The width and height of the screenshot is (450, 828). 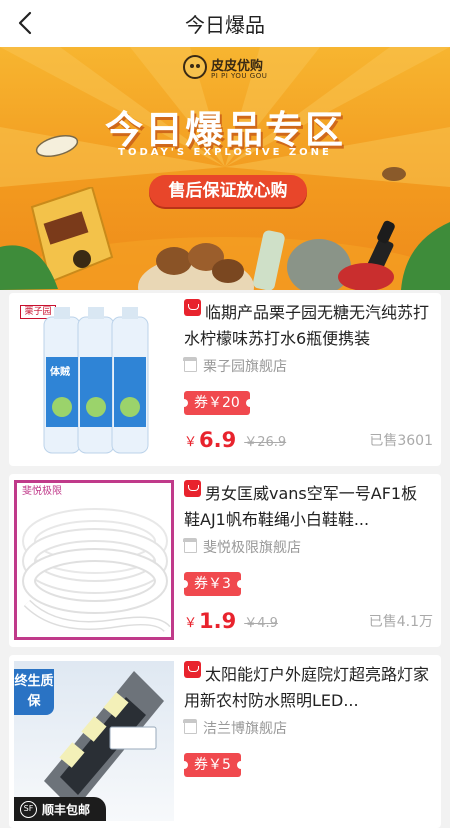 I want to click on price-row: ￥ 6.9 ￥26.9 已售3601, so click(x=308, y=438).